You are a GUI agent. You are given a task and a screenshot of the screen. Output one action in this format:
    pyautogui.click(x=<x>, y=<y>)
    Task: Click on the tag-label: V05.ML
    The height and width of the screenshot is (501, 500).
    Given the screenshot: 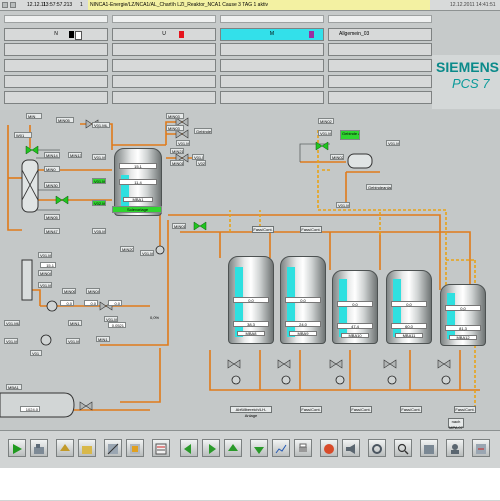 What is the action you would take?
    pyautogui.click(x=99, y=231)
    